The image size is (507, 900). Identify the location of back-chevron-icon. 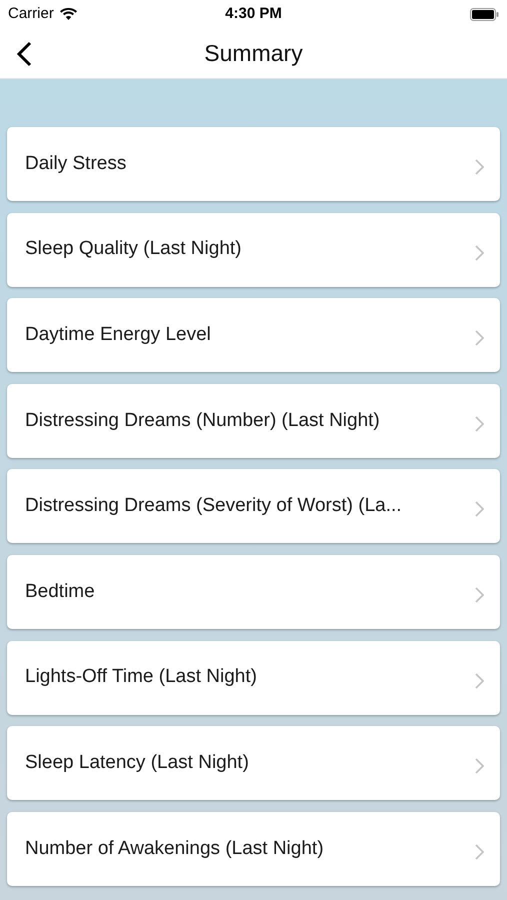
(24, 54).